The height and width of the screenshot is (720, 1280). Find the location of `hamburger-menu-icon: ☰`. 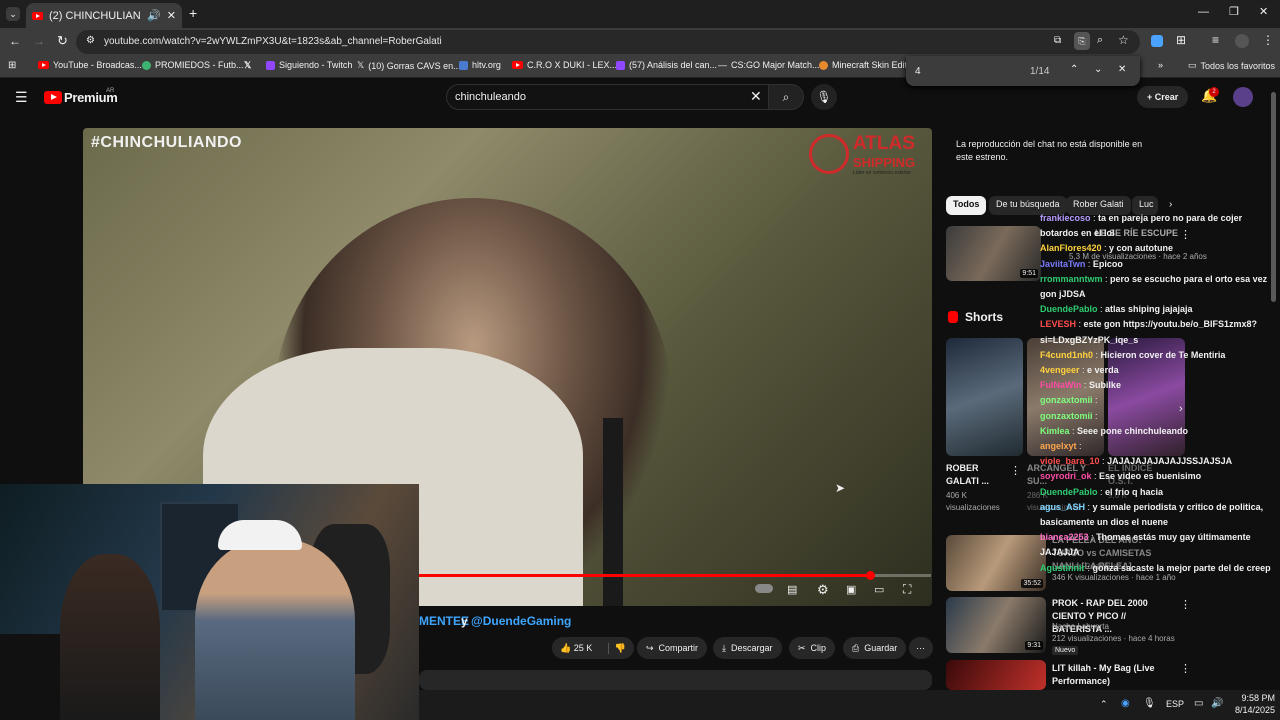

hamburger-menu-icon: ☰ is located at coordinates (21, 97).